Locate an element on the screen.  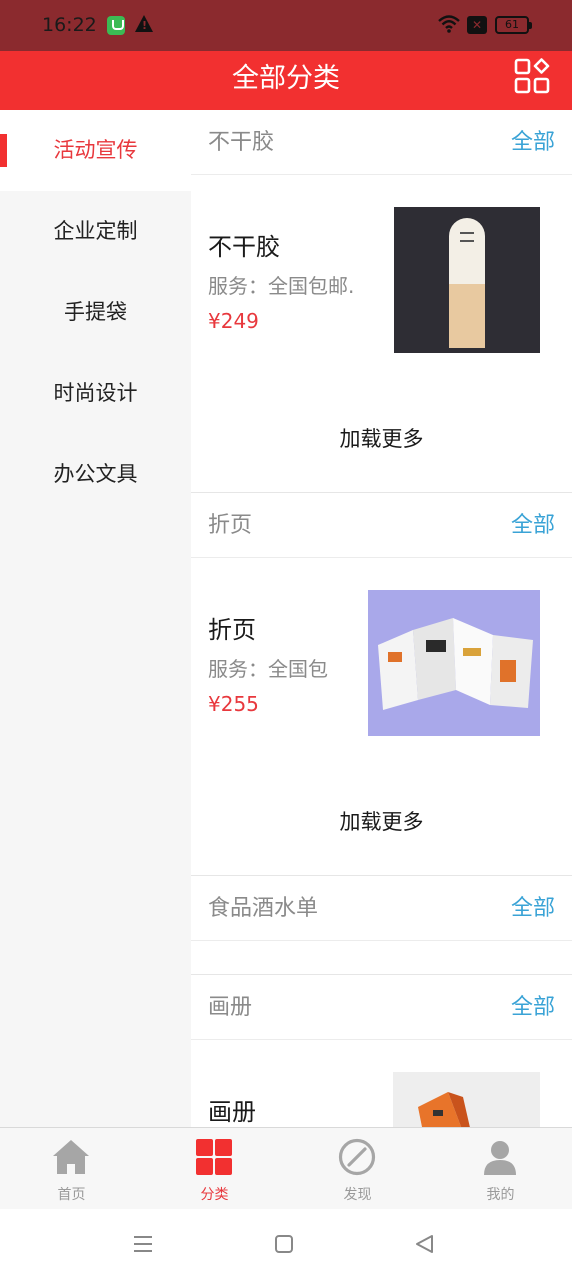
tab-discover: 发现 is located at coordinates (357, 1169).